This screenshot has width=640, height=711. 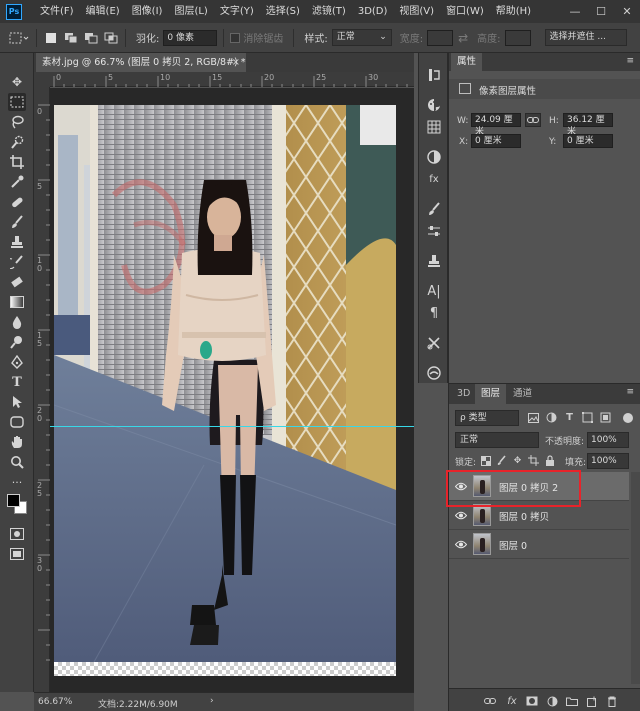 What do you see at coordinates (539, 544) in the screenshot?
I see `layer-row: 图层 0` at bounding box center [539, 544].